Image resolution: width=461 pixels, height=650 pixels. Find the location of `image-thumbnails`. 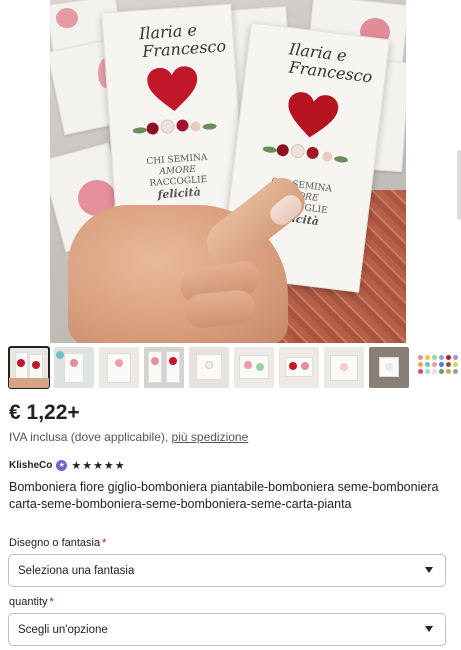

image-thumbnails is located at coordinates (233, 367).